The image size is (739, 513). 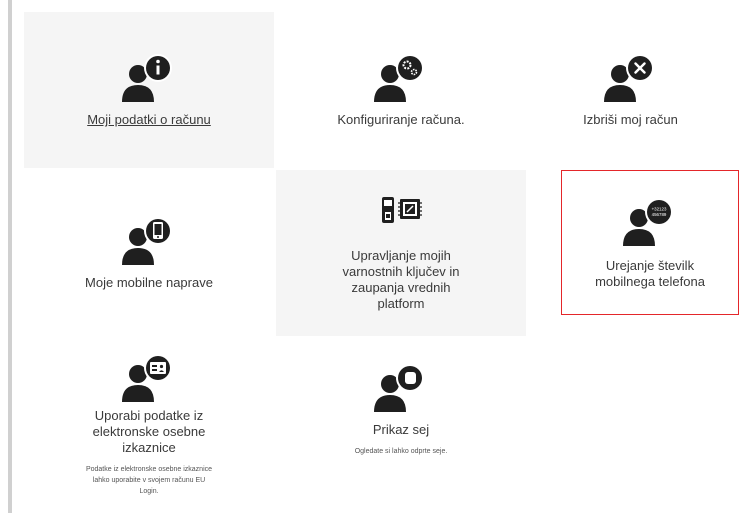 I want to click on phone-number-badge: +32123, so click(x=659, y=208).